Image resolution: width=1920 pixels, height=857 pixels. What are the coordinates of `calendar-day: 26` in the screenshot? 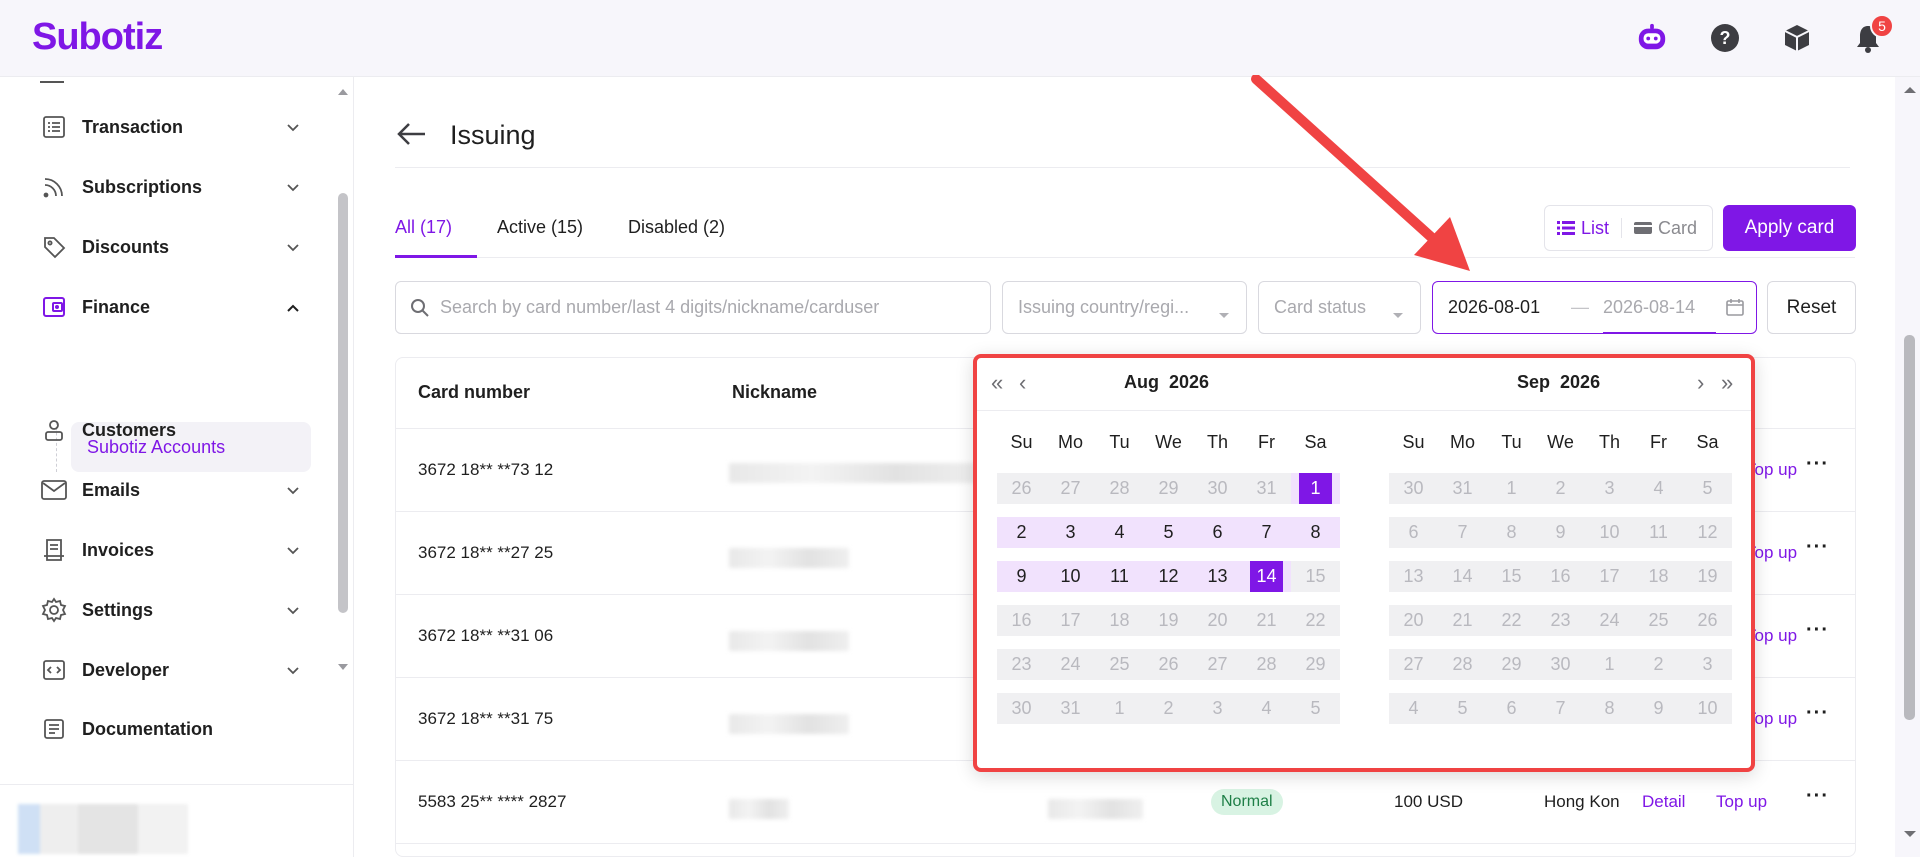 It's located at (1707, 620).